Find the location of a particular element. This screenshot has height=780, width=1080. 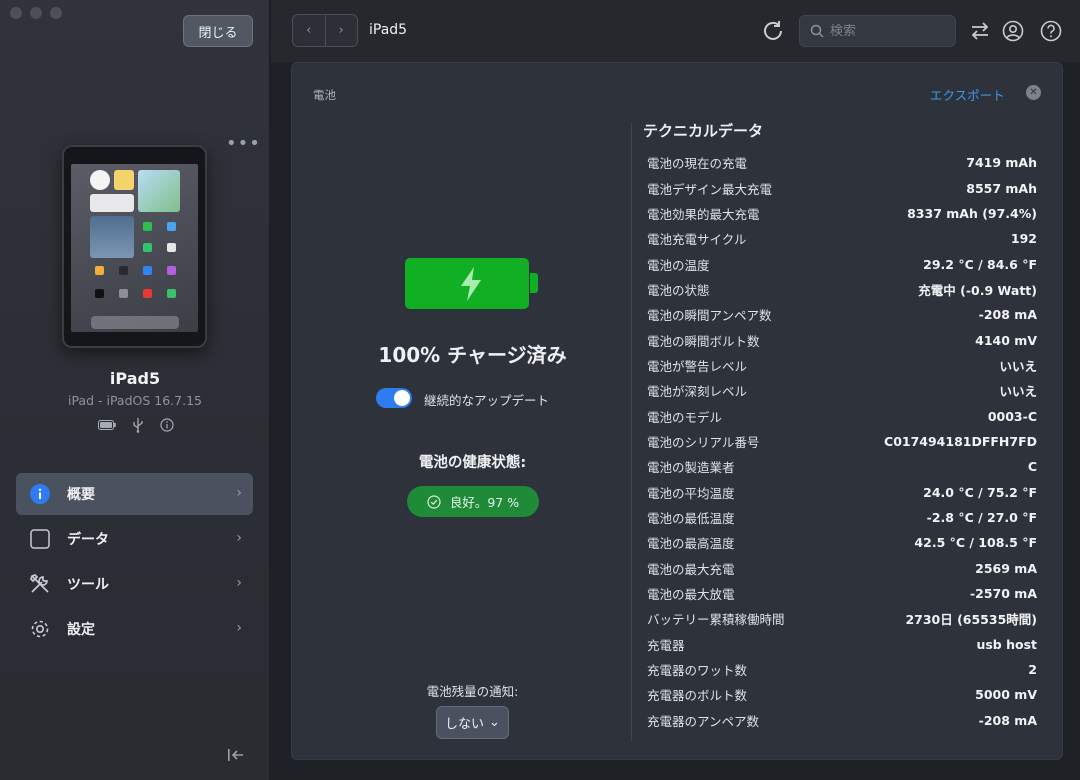

sidebar-item-data: データ › is located at coordinates (134, 539).